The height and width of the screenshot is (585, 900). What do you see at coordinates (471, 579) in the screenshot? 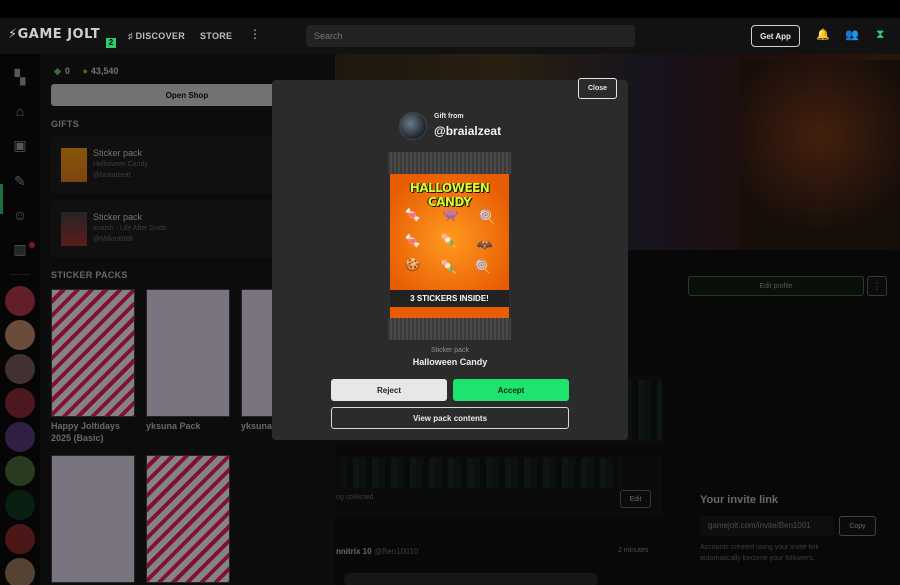
I see `post-composer` at bounding box center [471, 579].